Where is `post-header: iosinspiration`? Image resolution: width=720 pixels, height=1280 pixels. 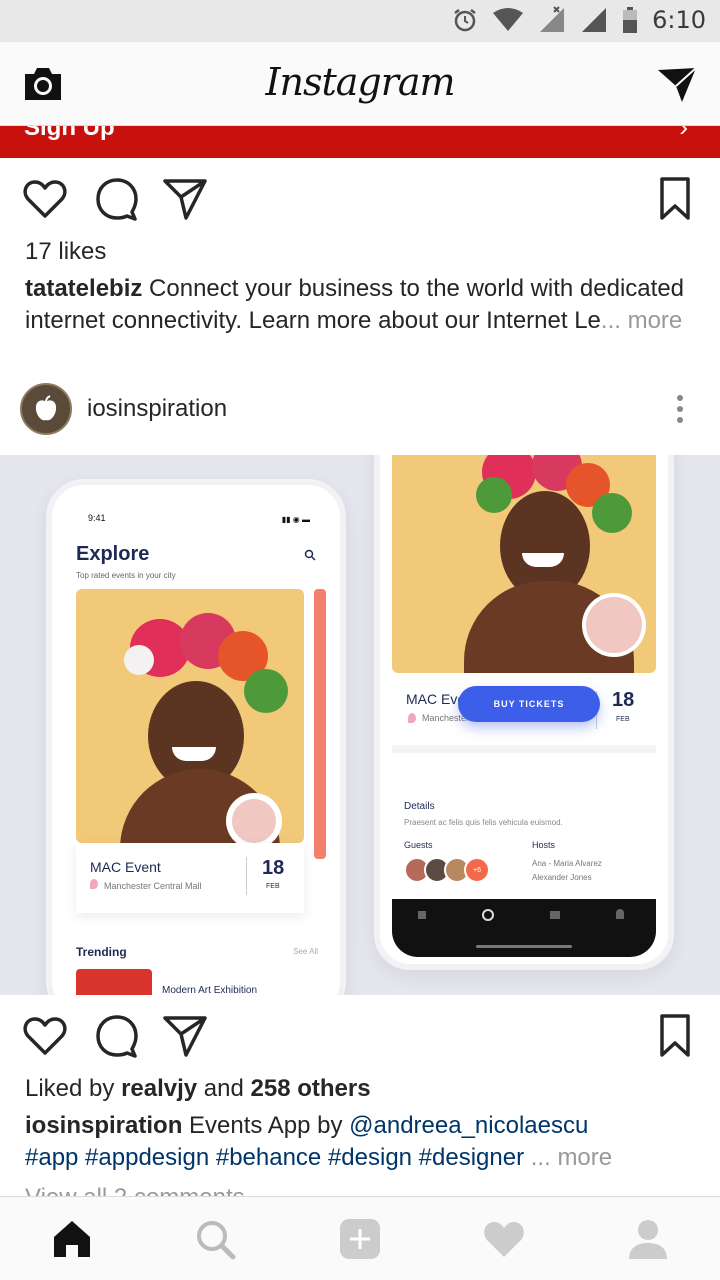 post-header: iosinspiration is located at coordinates (360, 416).